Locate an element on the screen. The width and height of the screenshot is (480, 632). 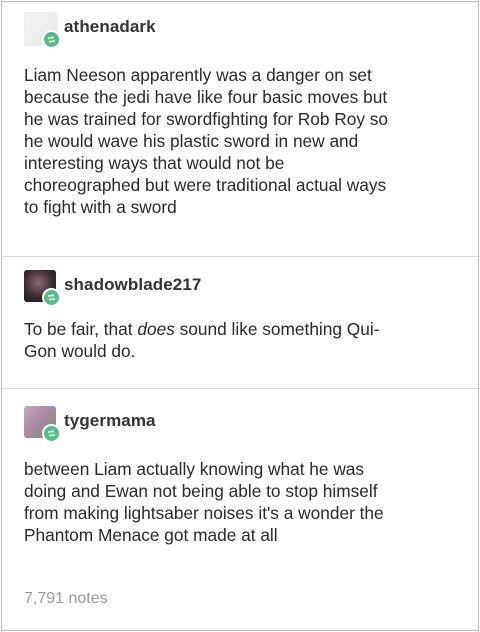
emphasis-text: does is located at coordinates (156, 329).